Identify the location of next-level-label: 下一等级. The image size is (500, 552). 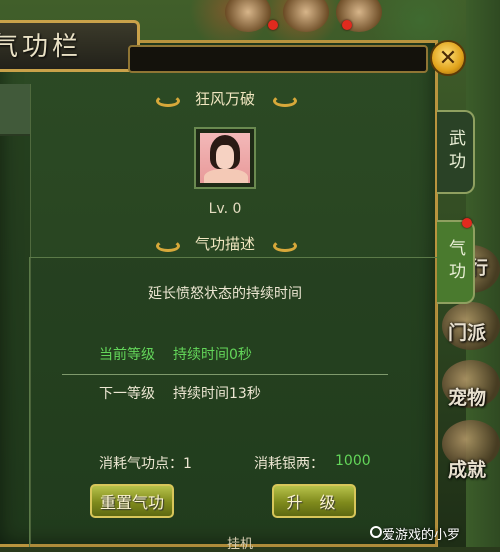
(127, 394).